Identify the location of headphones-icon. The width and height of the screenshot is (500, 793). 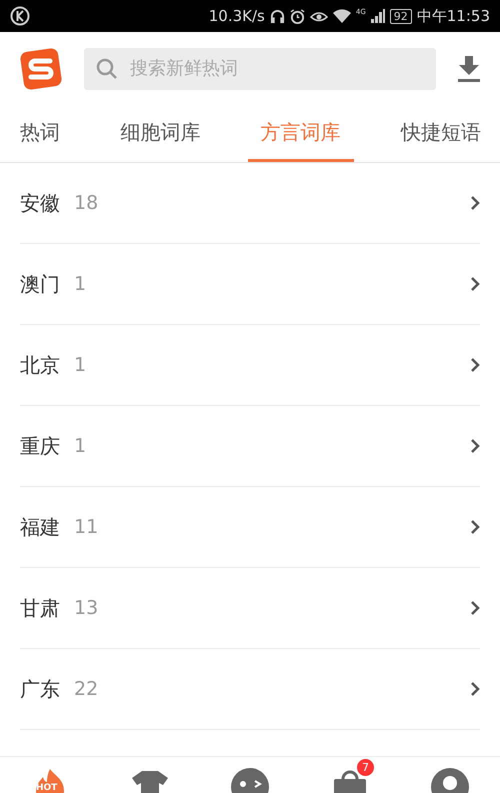
(277, 16).